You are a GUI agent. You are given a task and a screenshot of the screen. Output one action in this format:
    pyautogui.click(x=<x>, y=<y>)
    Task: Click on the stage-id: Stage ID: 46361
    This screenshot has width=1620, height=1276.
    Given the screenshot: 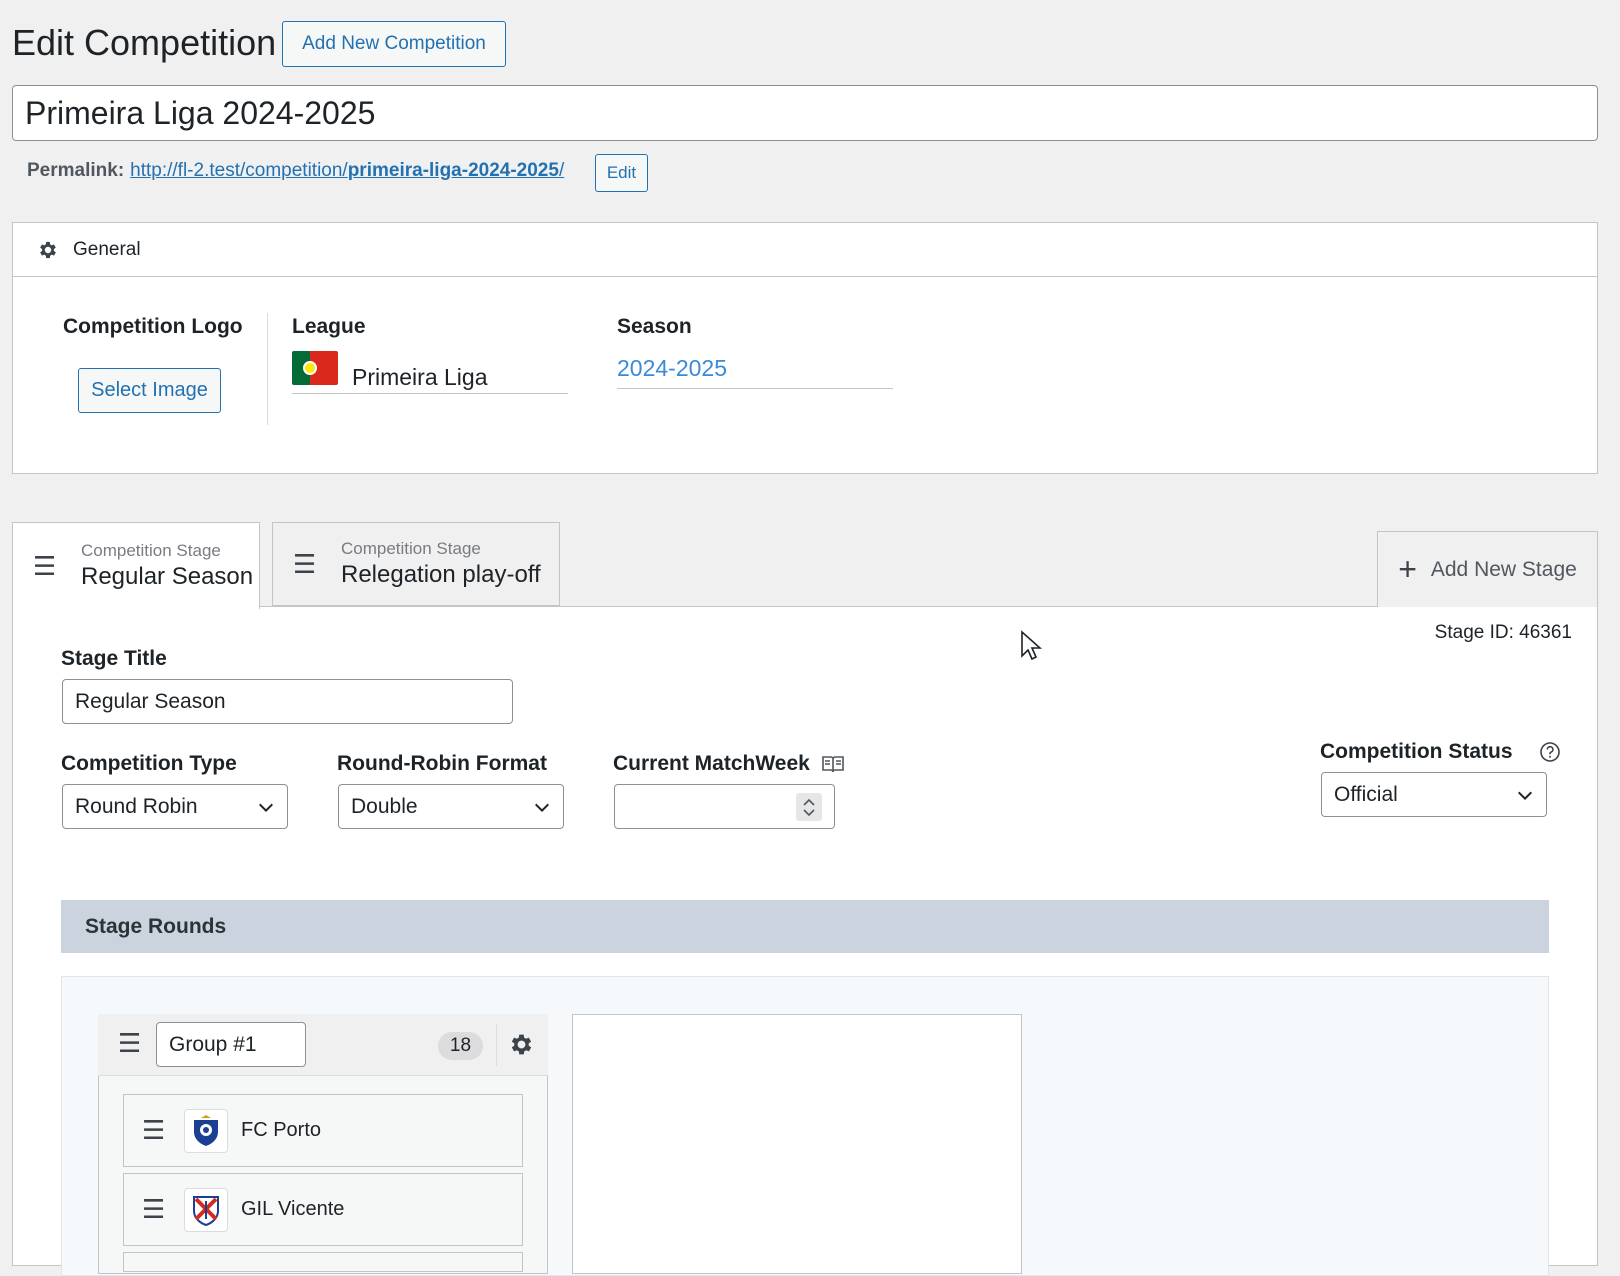 What is the action you would take?
    pyautogui.click(x=1503, y=632)
    